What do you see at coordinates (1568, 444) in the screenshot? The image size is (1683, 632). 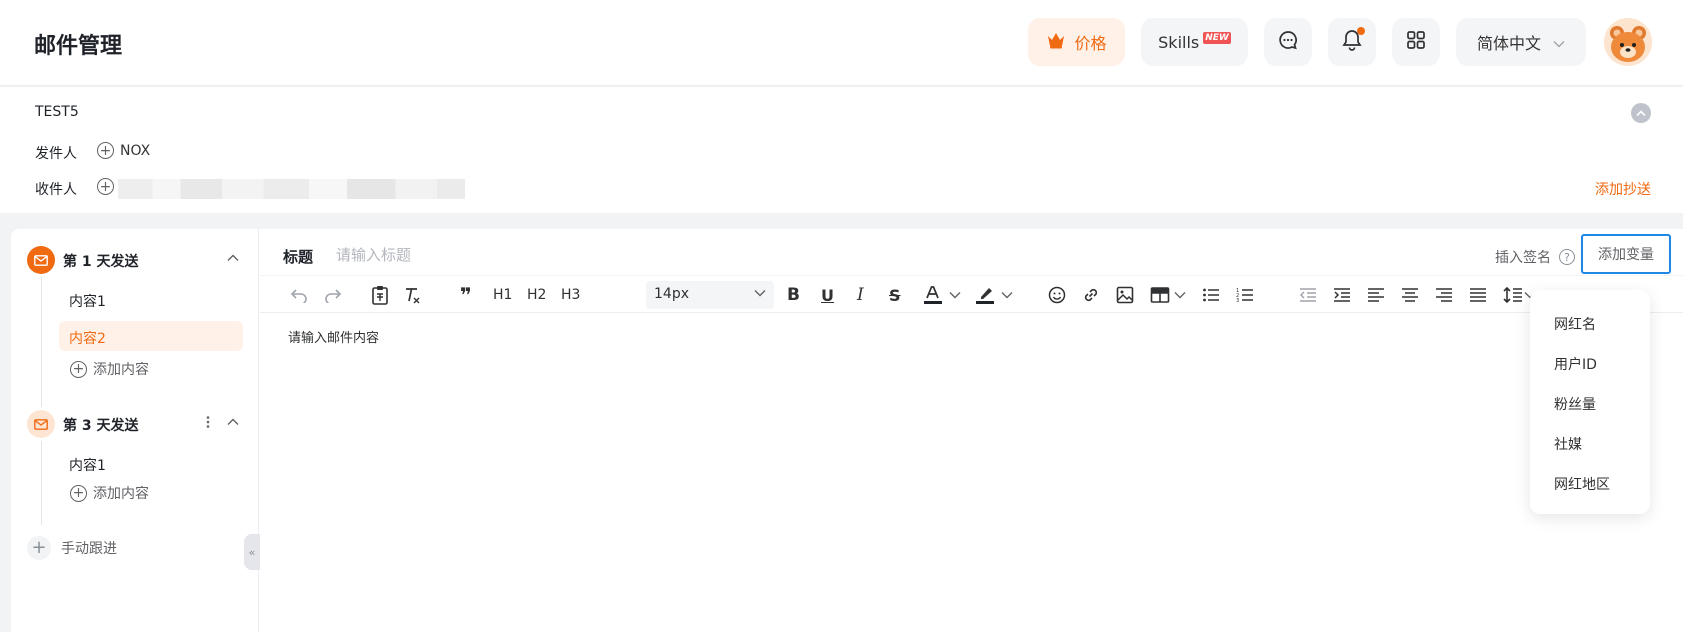 I see `variable-option: 社媒` at bounding box center [1568, 444].